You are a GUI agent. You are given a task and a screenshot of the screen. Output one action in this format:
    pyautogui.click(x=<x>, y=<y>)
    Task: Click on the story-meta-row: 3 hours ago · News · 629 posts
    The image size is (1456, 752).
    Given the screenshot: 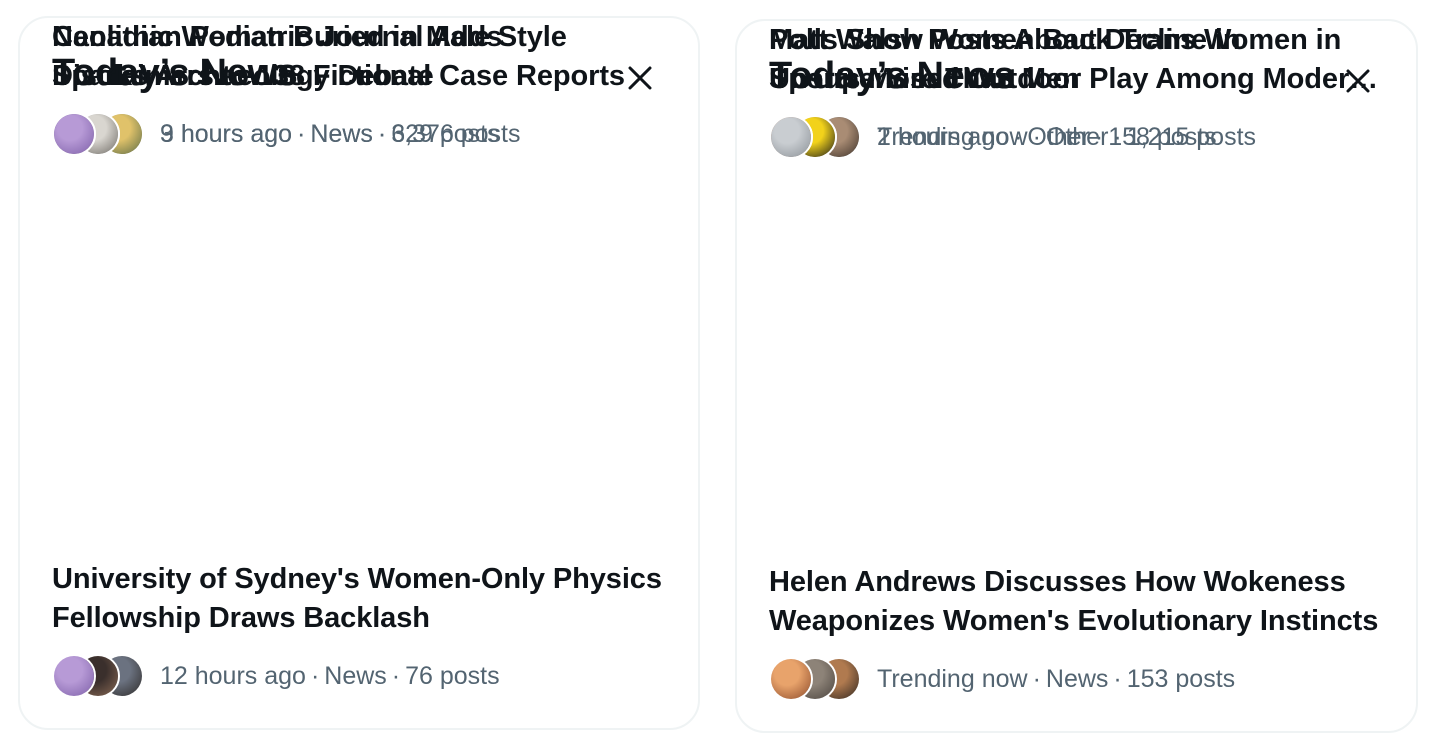 What is the action you would take?
    pyautogui.click(x=361, y=134)
    